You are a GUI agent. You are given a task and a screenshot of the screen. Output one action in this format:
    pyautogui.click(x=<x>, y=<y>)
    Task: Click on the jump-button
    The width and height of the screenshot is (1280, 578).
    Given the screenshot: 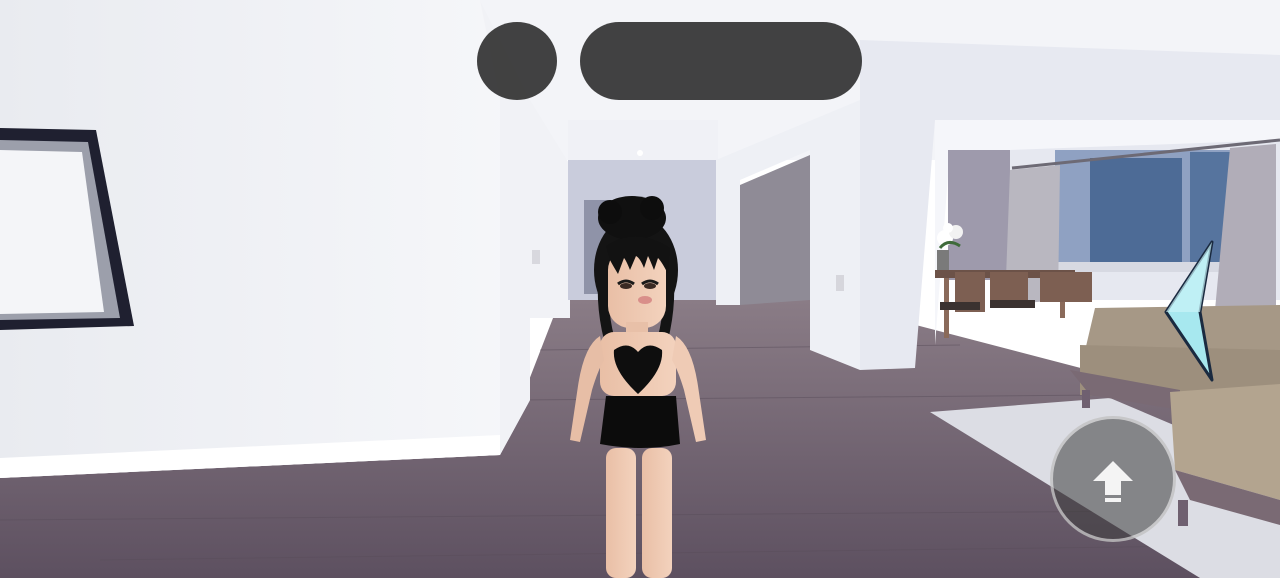 What is the action you would take?
    pyautogui.click(x=1113, y=479)
    